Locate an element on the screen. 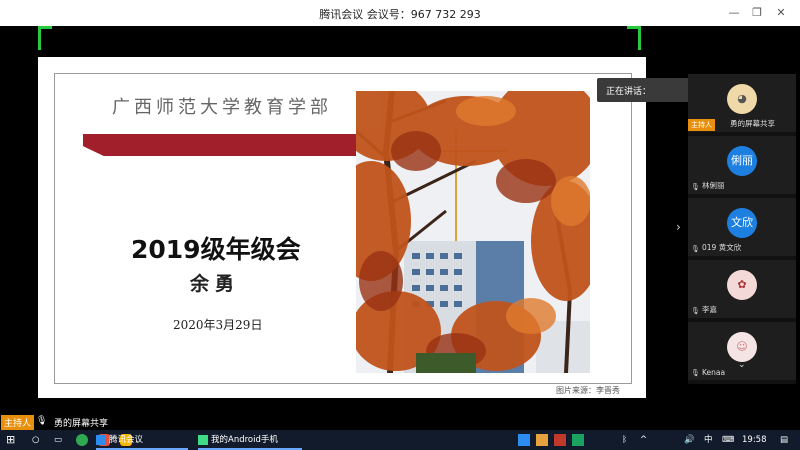 Image resolution: width=800 pixels, height=450 pixels. taskbar-app-tencent-meeting: 腾讯会议 is located at coordinates (142, 441).